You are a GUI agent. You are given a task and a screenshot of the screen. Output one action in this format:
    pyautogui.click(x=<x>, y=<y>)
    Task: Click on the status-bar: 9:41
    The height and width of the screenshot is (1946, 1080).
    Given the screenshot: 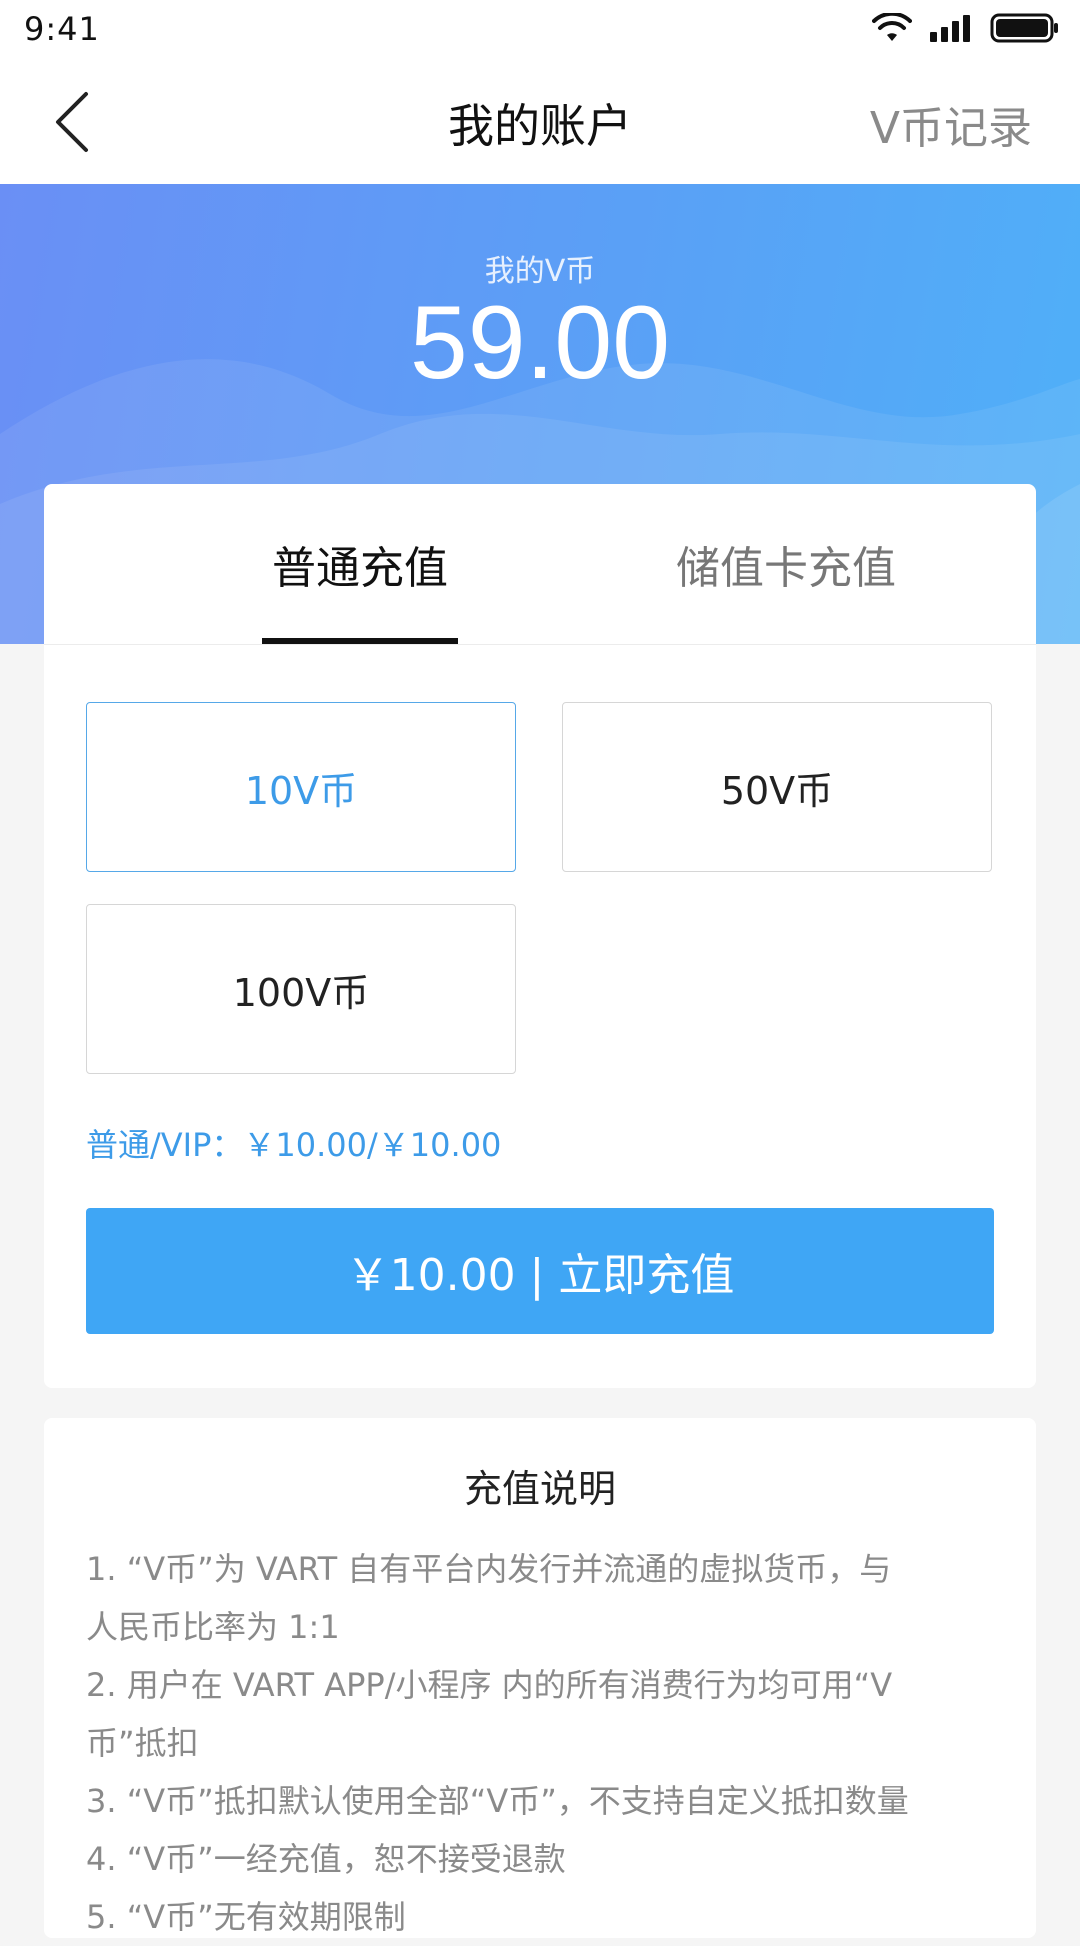 What is the action you would take?
    pyautogui.click(x=540, y=30)
    